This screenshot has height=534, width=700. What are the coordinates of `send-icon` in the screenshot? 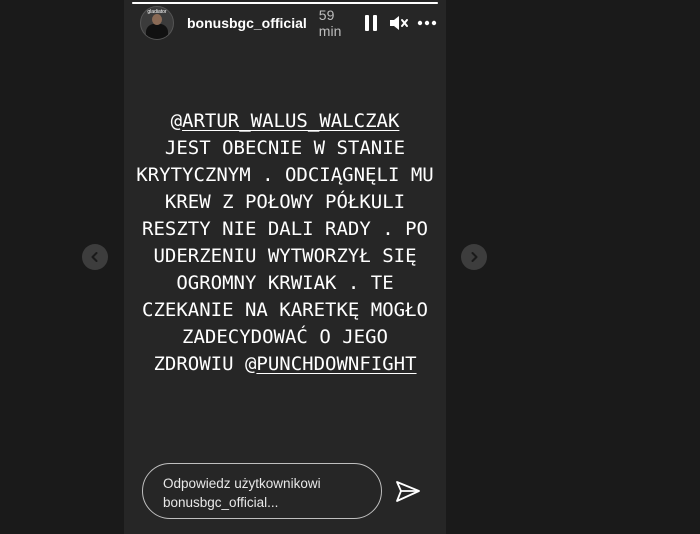 It's located at (408, 491).